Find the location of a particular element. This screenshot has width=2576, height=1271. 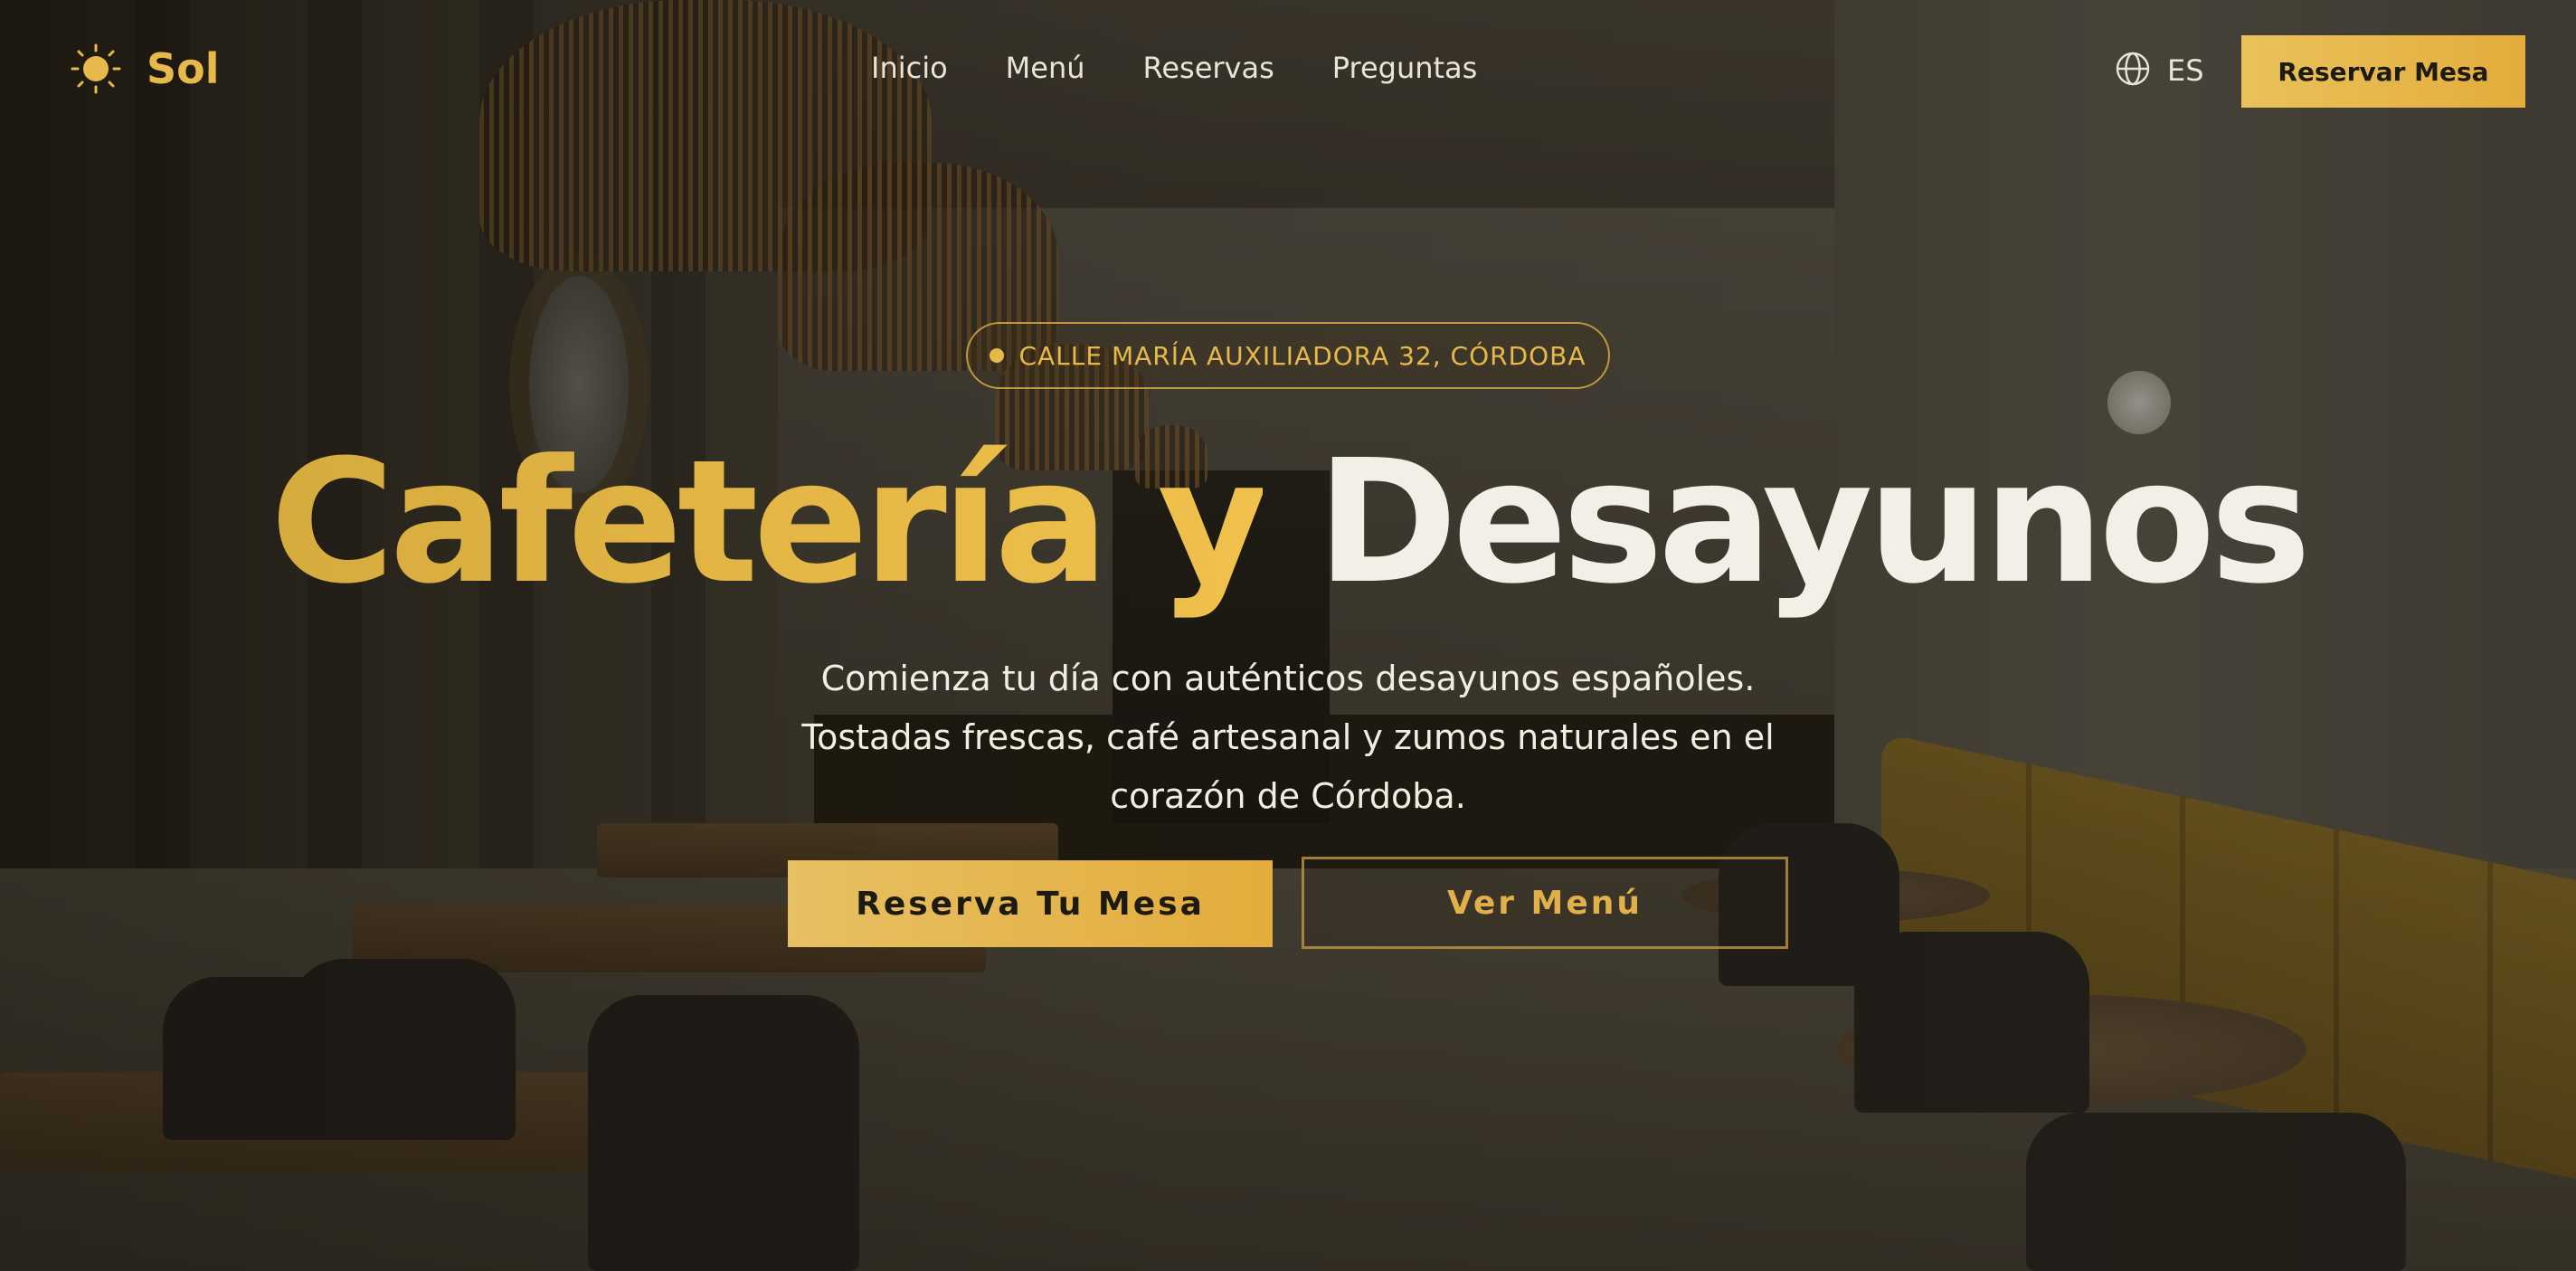

reserva-tu-mesa-button: Reserva Tu Mesa is located at coordinates (1030, 903).